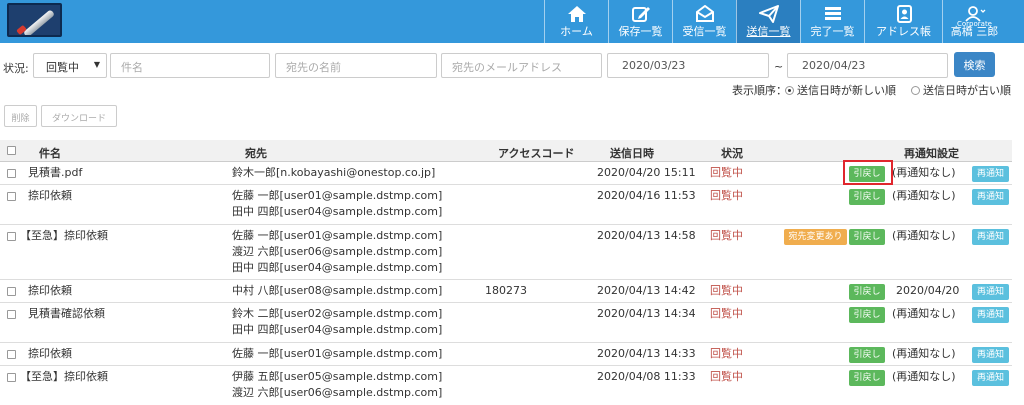 This screenshot has height=405, width=1024. What do you see at coordinates (11, 150) in the screenshot?
I see `select-all-checkbox` at bounding box center [11, 150].